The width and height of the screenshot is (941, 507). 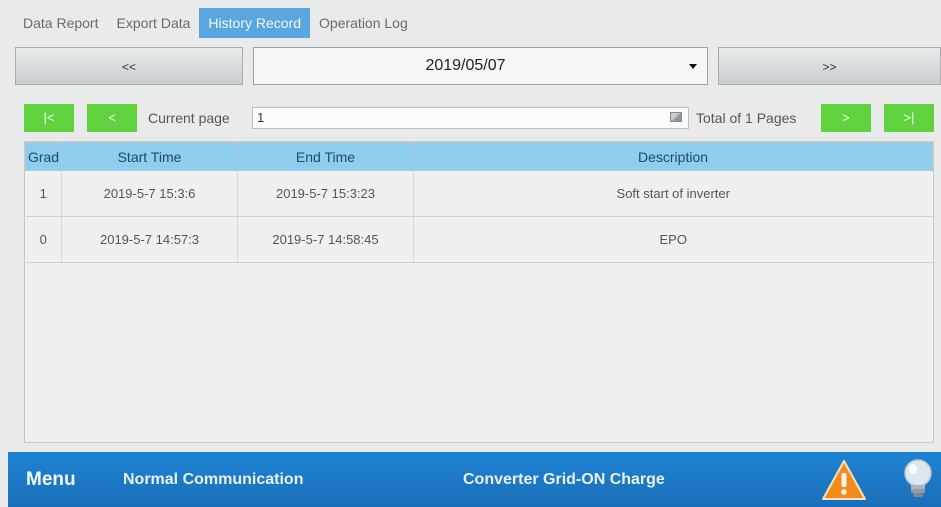 What do you see at coordinates (363, 23) in the screenshot?
I see `tab-operation-log: Operation Log` at bounding box center [363, 23].